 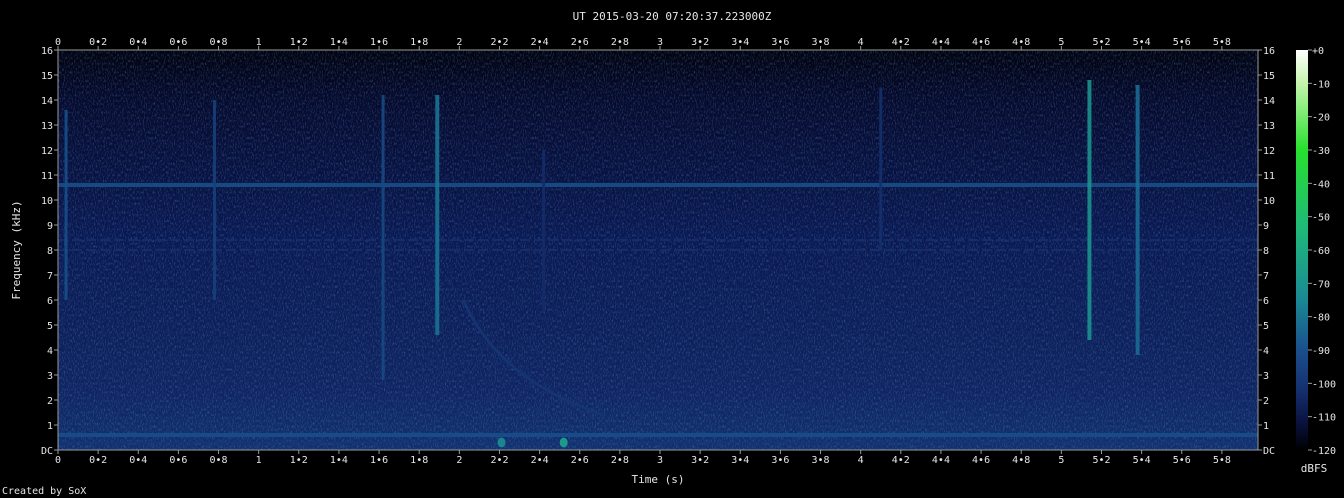 What do you see at coordinates (660, 460) in the screenshot?
I see `x-tick-label-bottom-15: 3` at bounding box center [660, 460].